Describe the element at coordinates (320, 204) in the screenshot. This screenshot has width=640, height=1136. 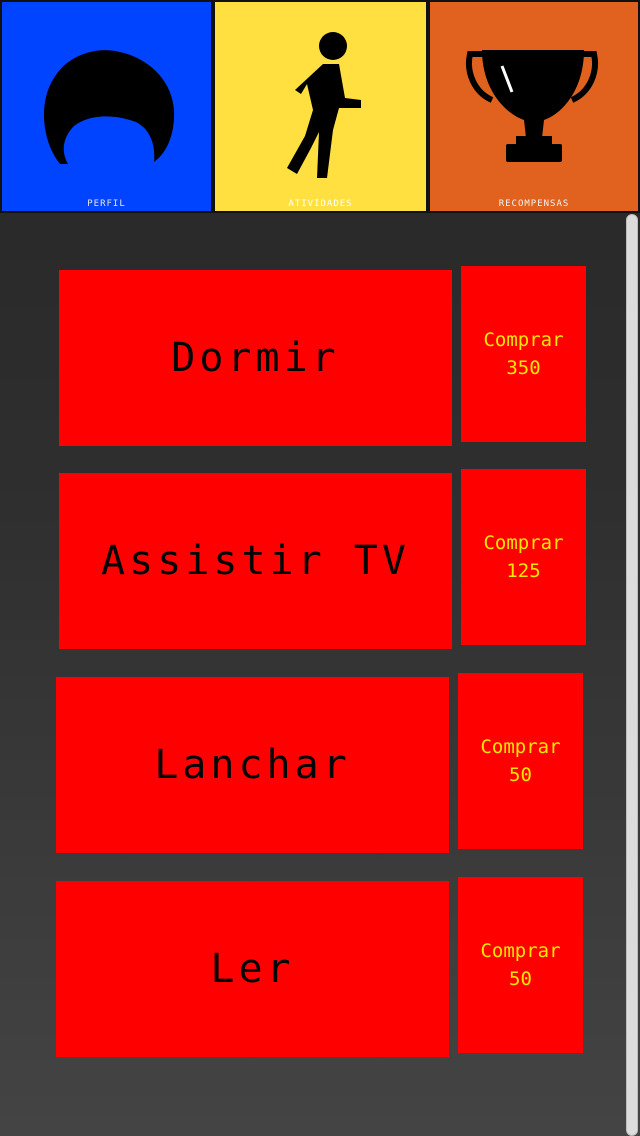
I see `tab-atividades-label: ATIVIDADES` at that location.